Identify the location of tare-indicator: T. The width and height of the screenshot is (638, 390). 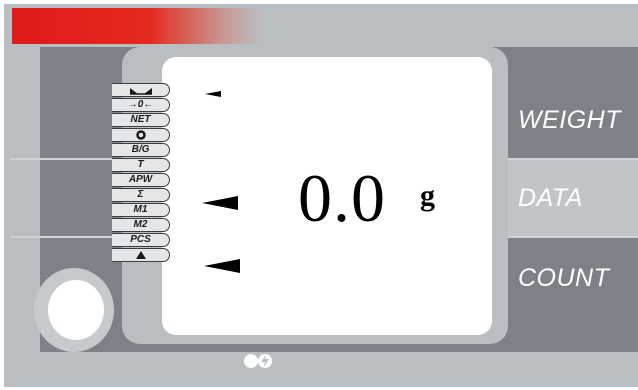
(141, 165).